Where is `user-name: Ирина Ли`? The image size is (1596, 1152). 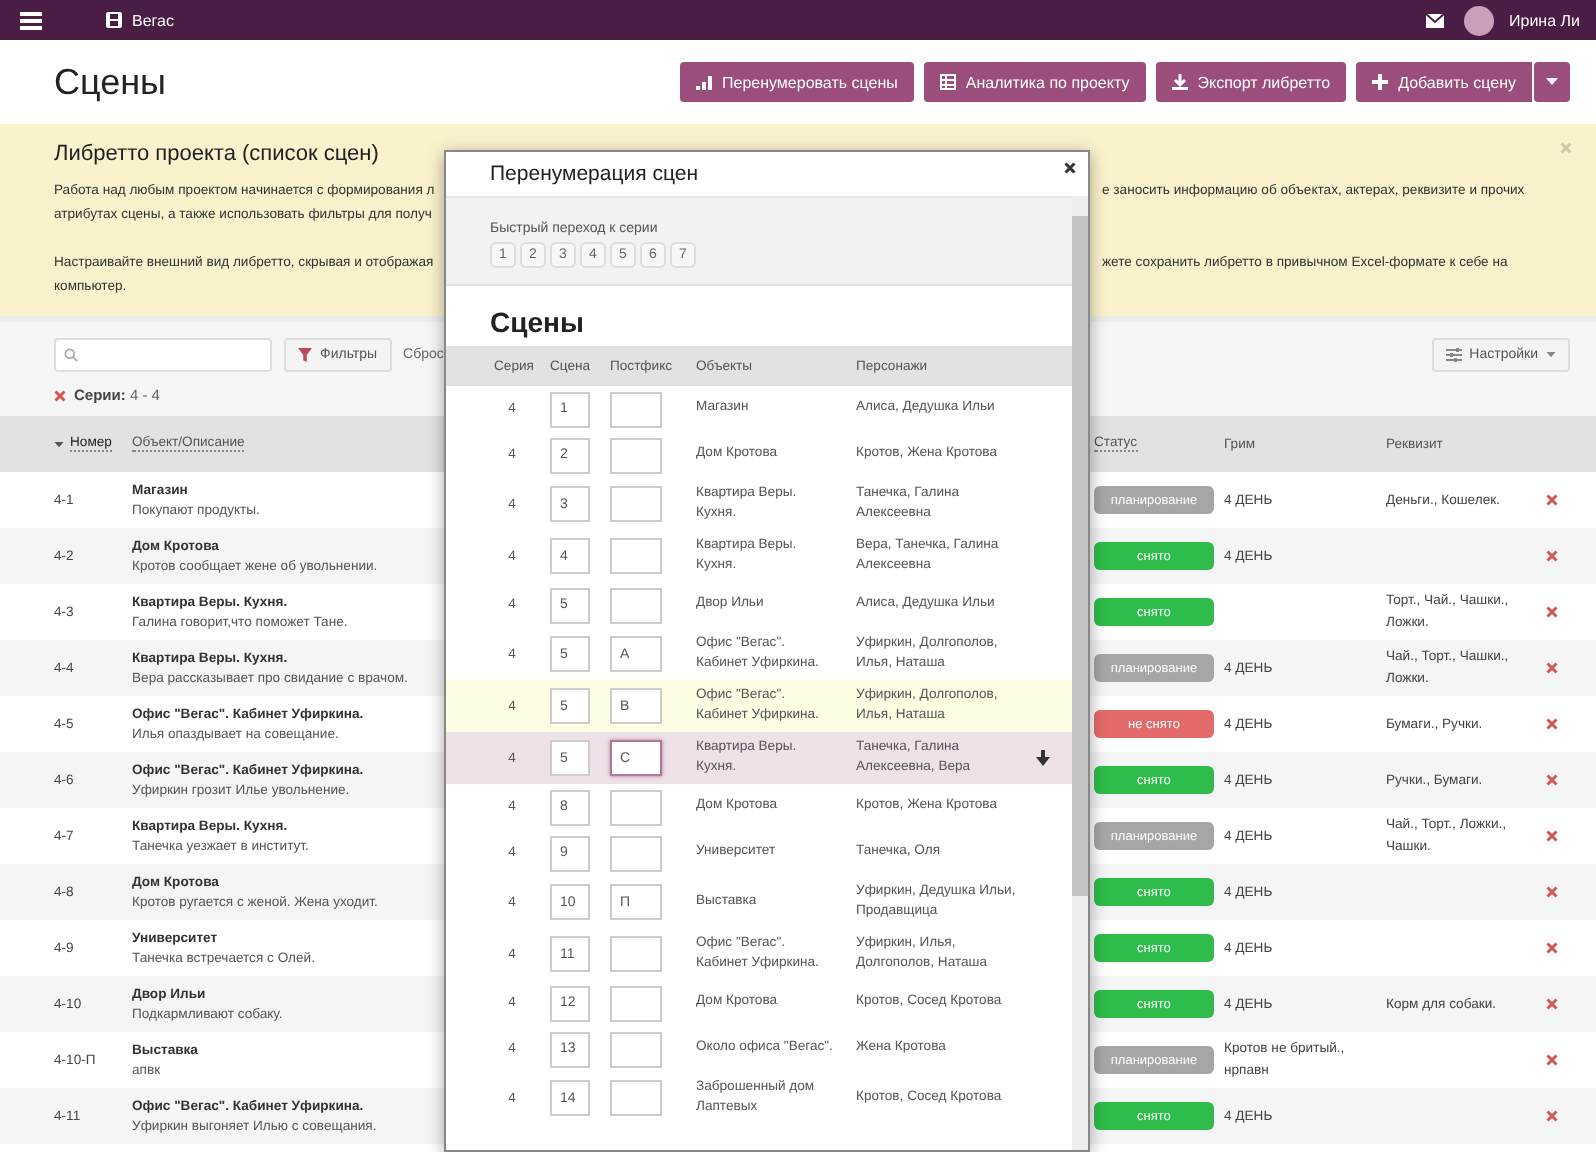 user-name: Ирина Ли is located at coordinates (1544, 20).